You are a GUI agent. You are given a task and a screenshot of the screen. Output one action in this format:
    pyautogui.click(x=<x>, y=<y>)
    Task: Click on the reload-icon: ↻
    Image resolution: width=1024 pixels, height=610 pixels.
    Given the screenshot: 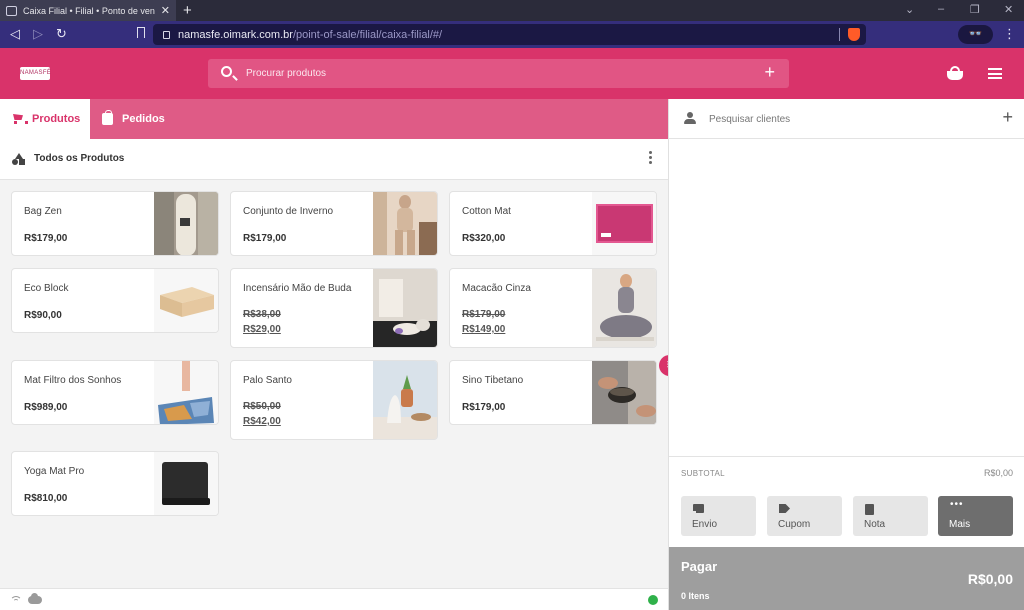 What is the action you would take?
    pyautogui.click(x=61, y=34)
    